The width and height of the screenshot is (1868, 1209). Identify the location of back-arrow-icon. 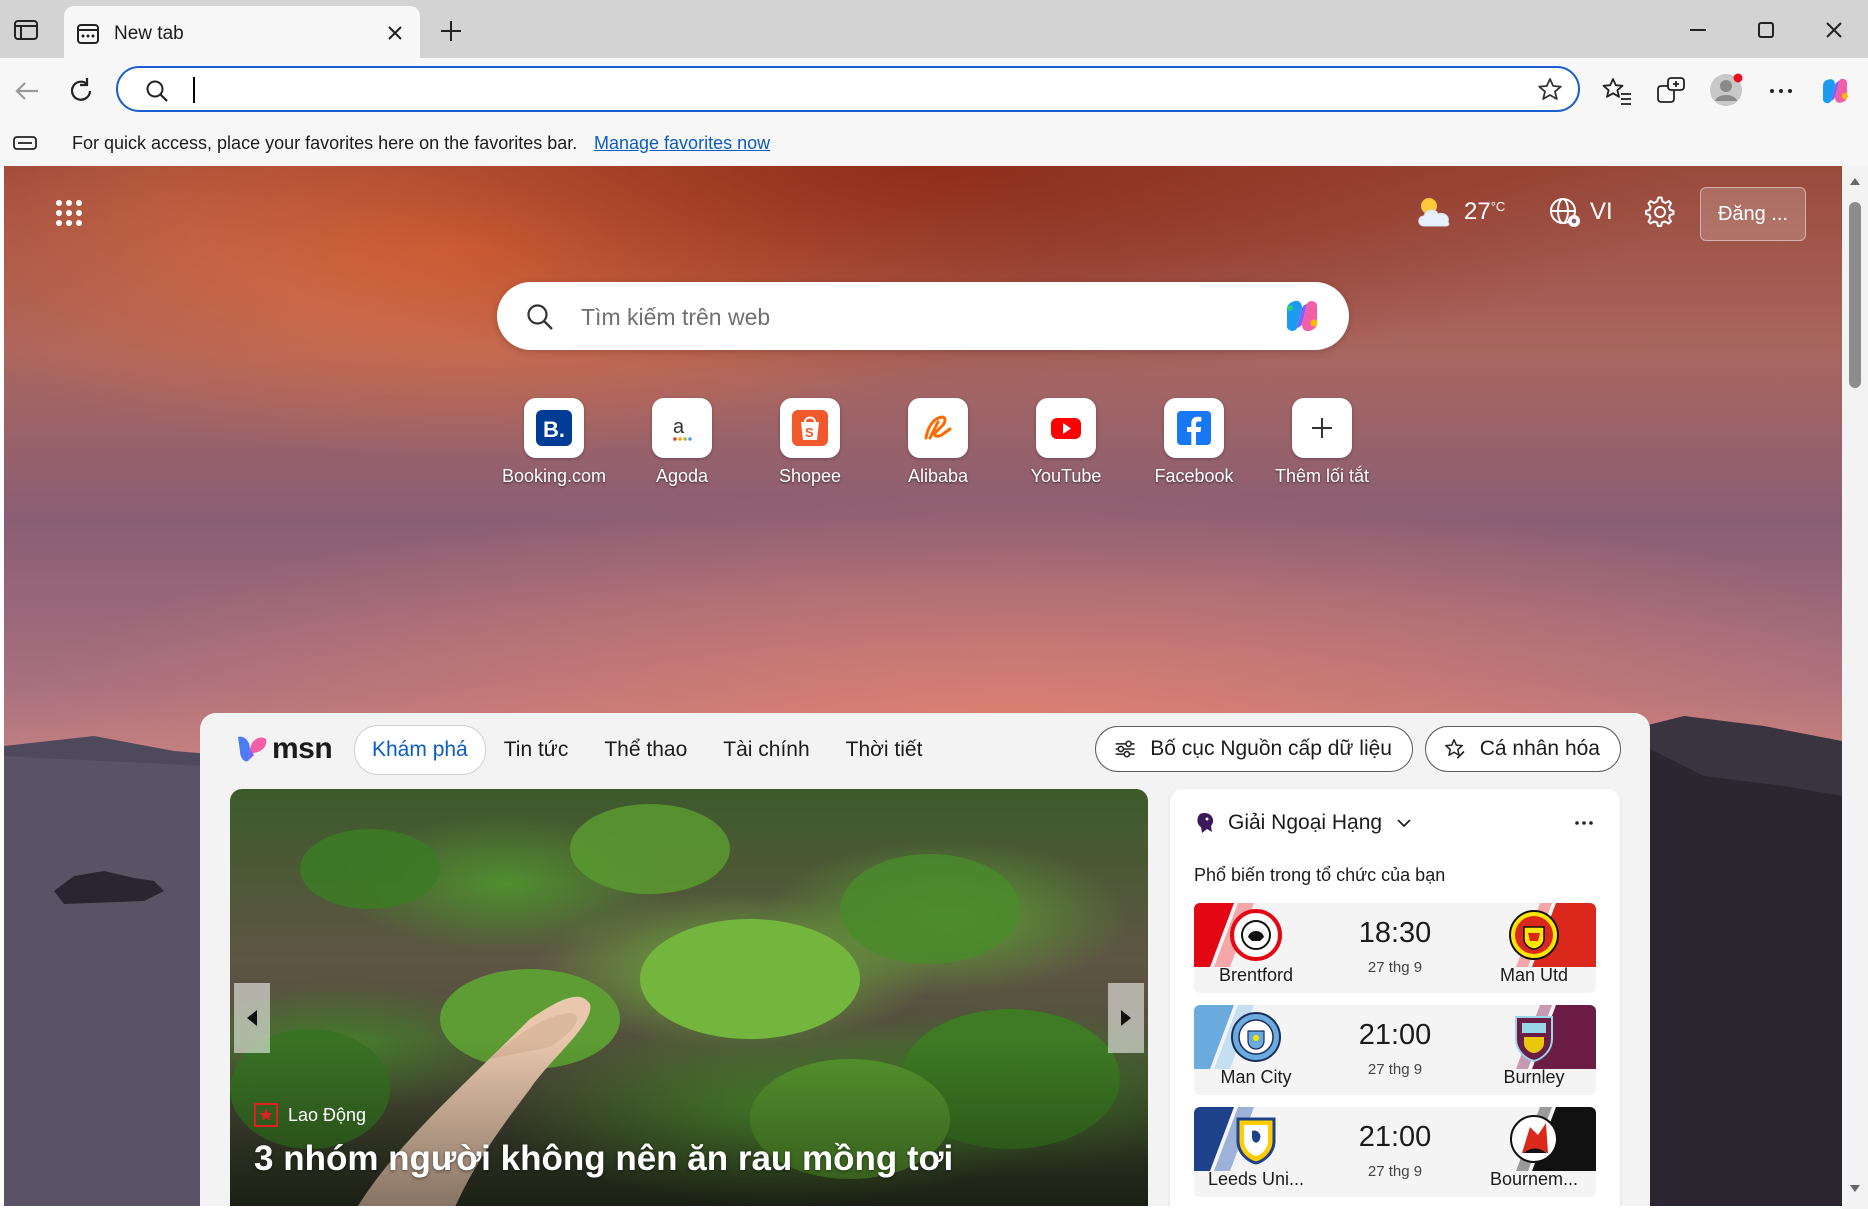
(27, 91).